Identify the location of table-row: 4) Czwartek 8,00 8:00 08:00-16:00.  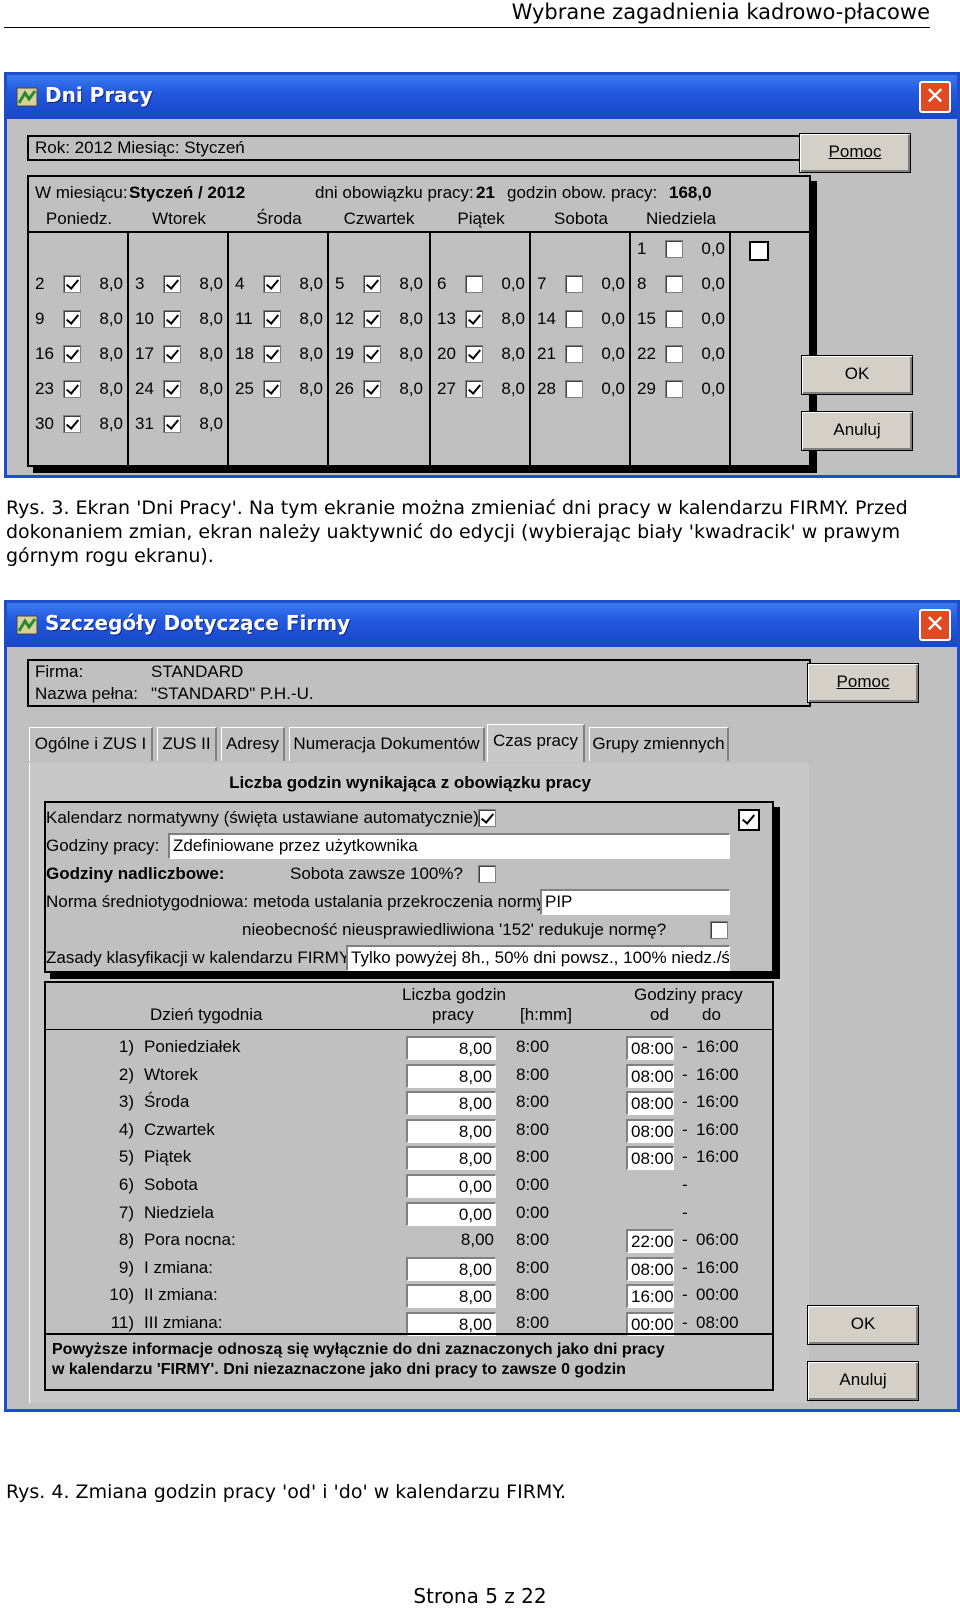
(409, 1131).